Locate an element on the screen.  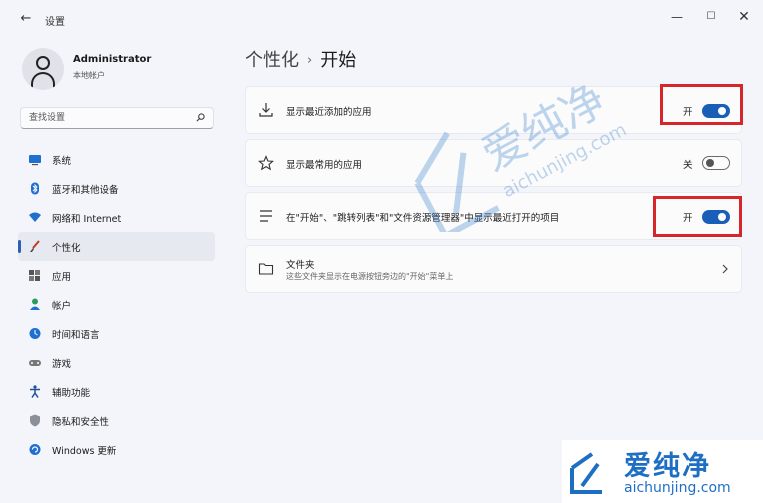
sidebar-item-label: 辅助功能 is located at coordinates (71, 393).